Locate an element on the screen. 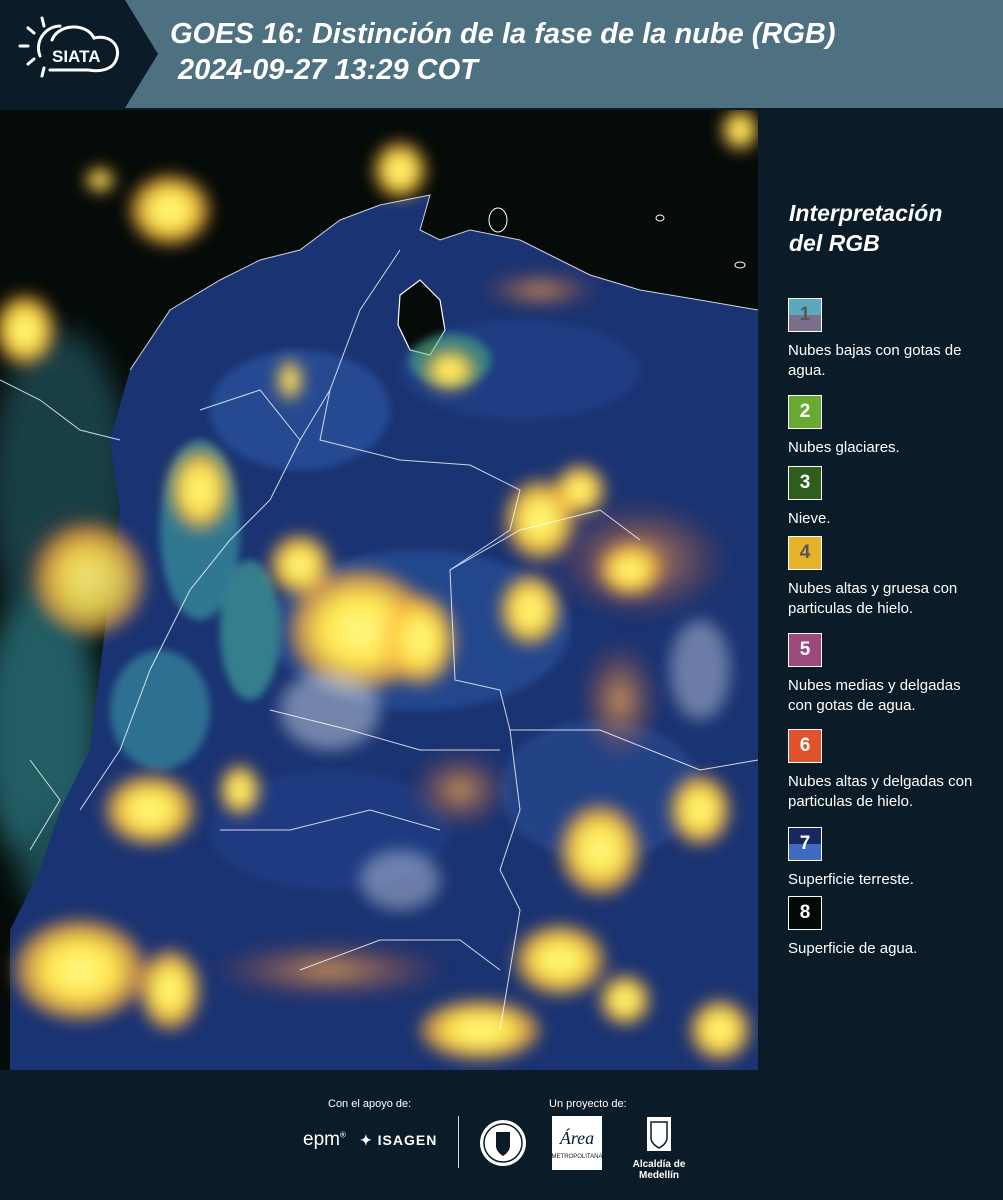 The width and height of the screenshot is (1003, 1200). support-label: Con el apoyo de: is located at coordinates (370, 1104).